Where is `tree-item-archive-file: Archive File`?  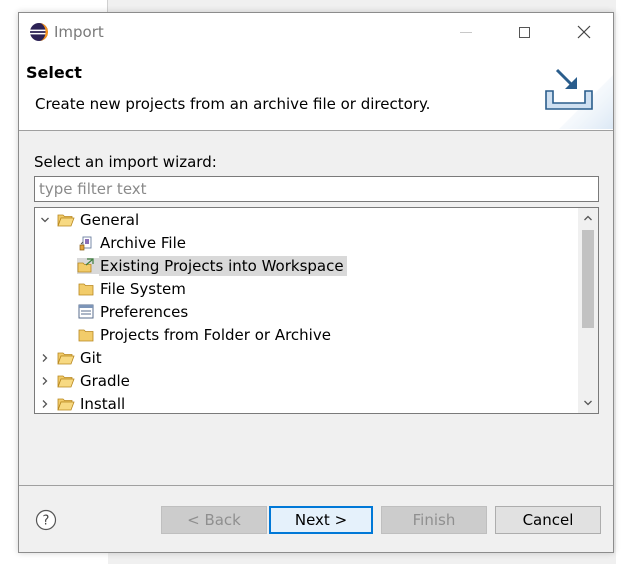
tree-item-archive-file: Archive File is located at coordinates (124, 242).